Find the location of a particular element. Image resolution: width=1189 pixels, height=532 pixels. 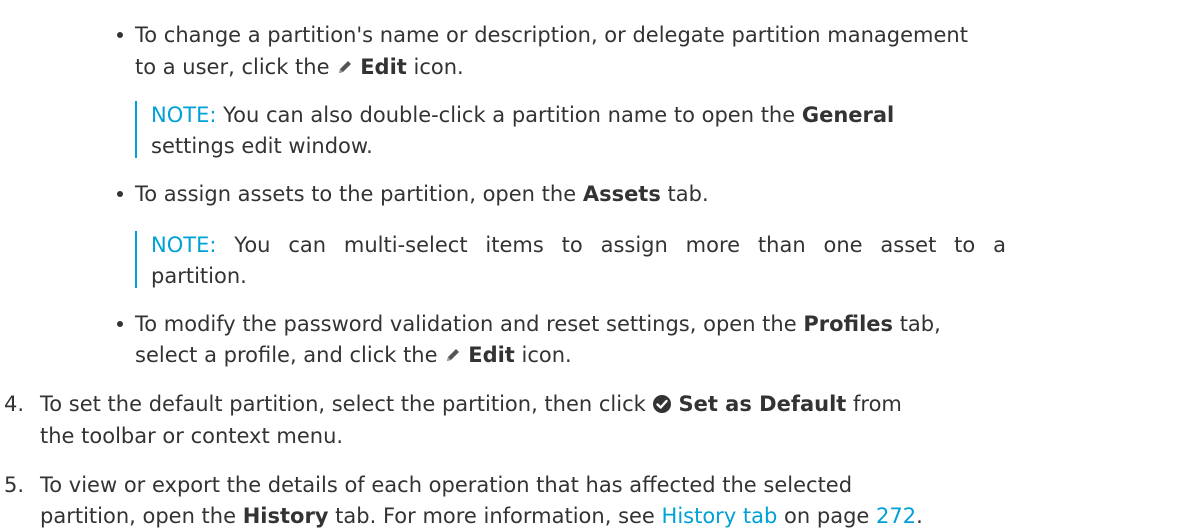

note-1-line-2: settings edit window. is located at coordinates (262, 146).